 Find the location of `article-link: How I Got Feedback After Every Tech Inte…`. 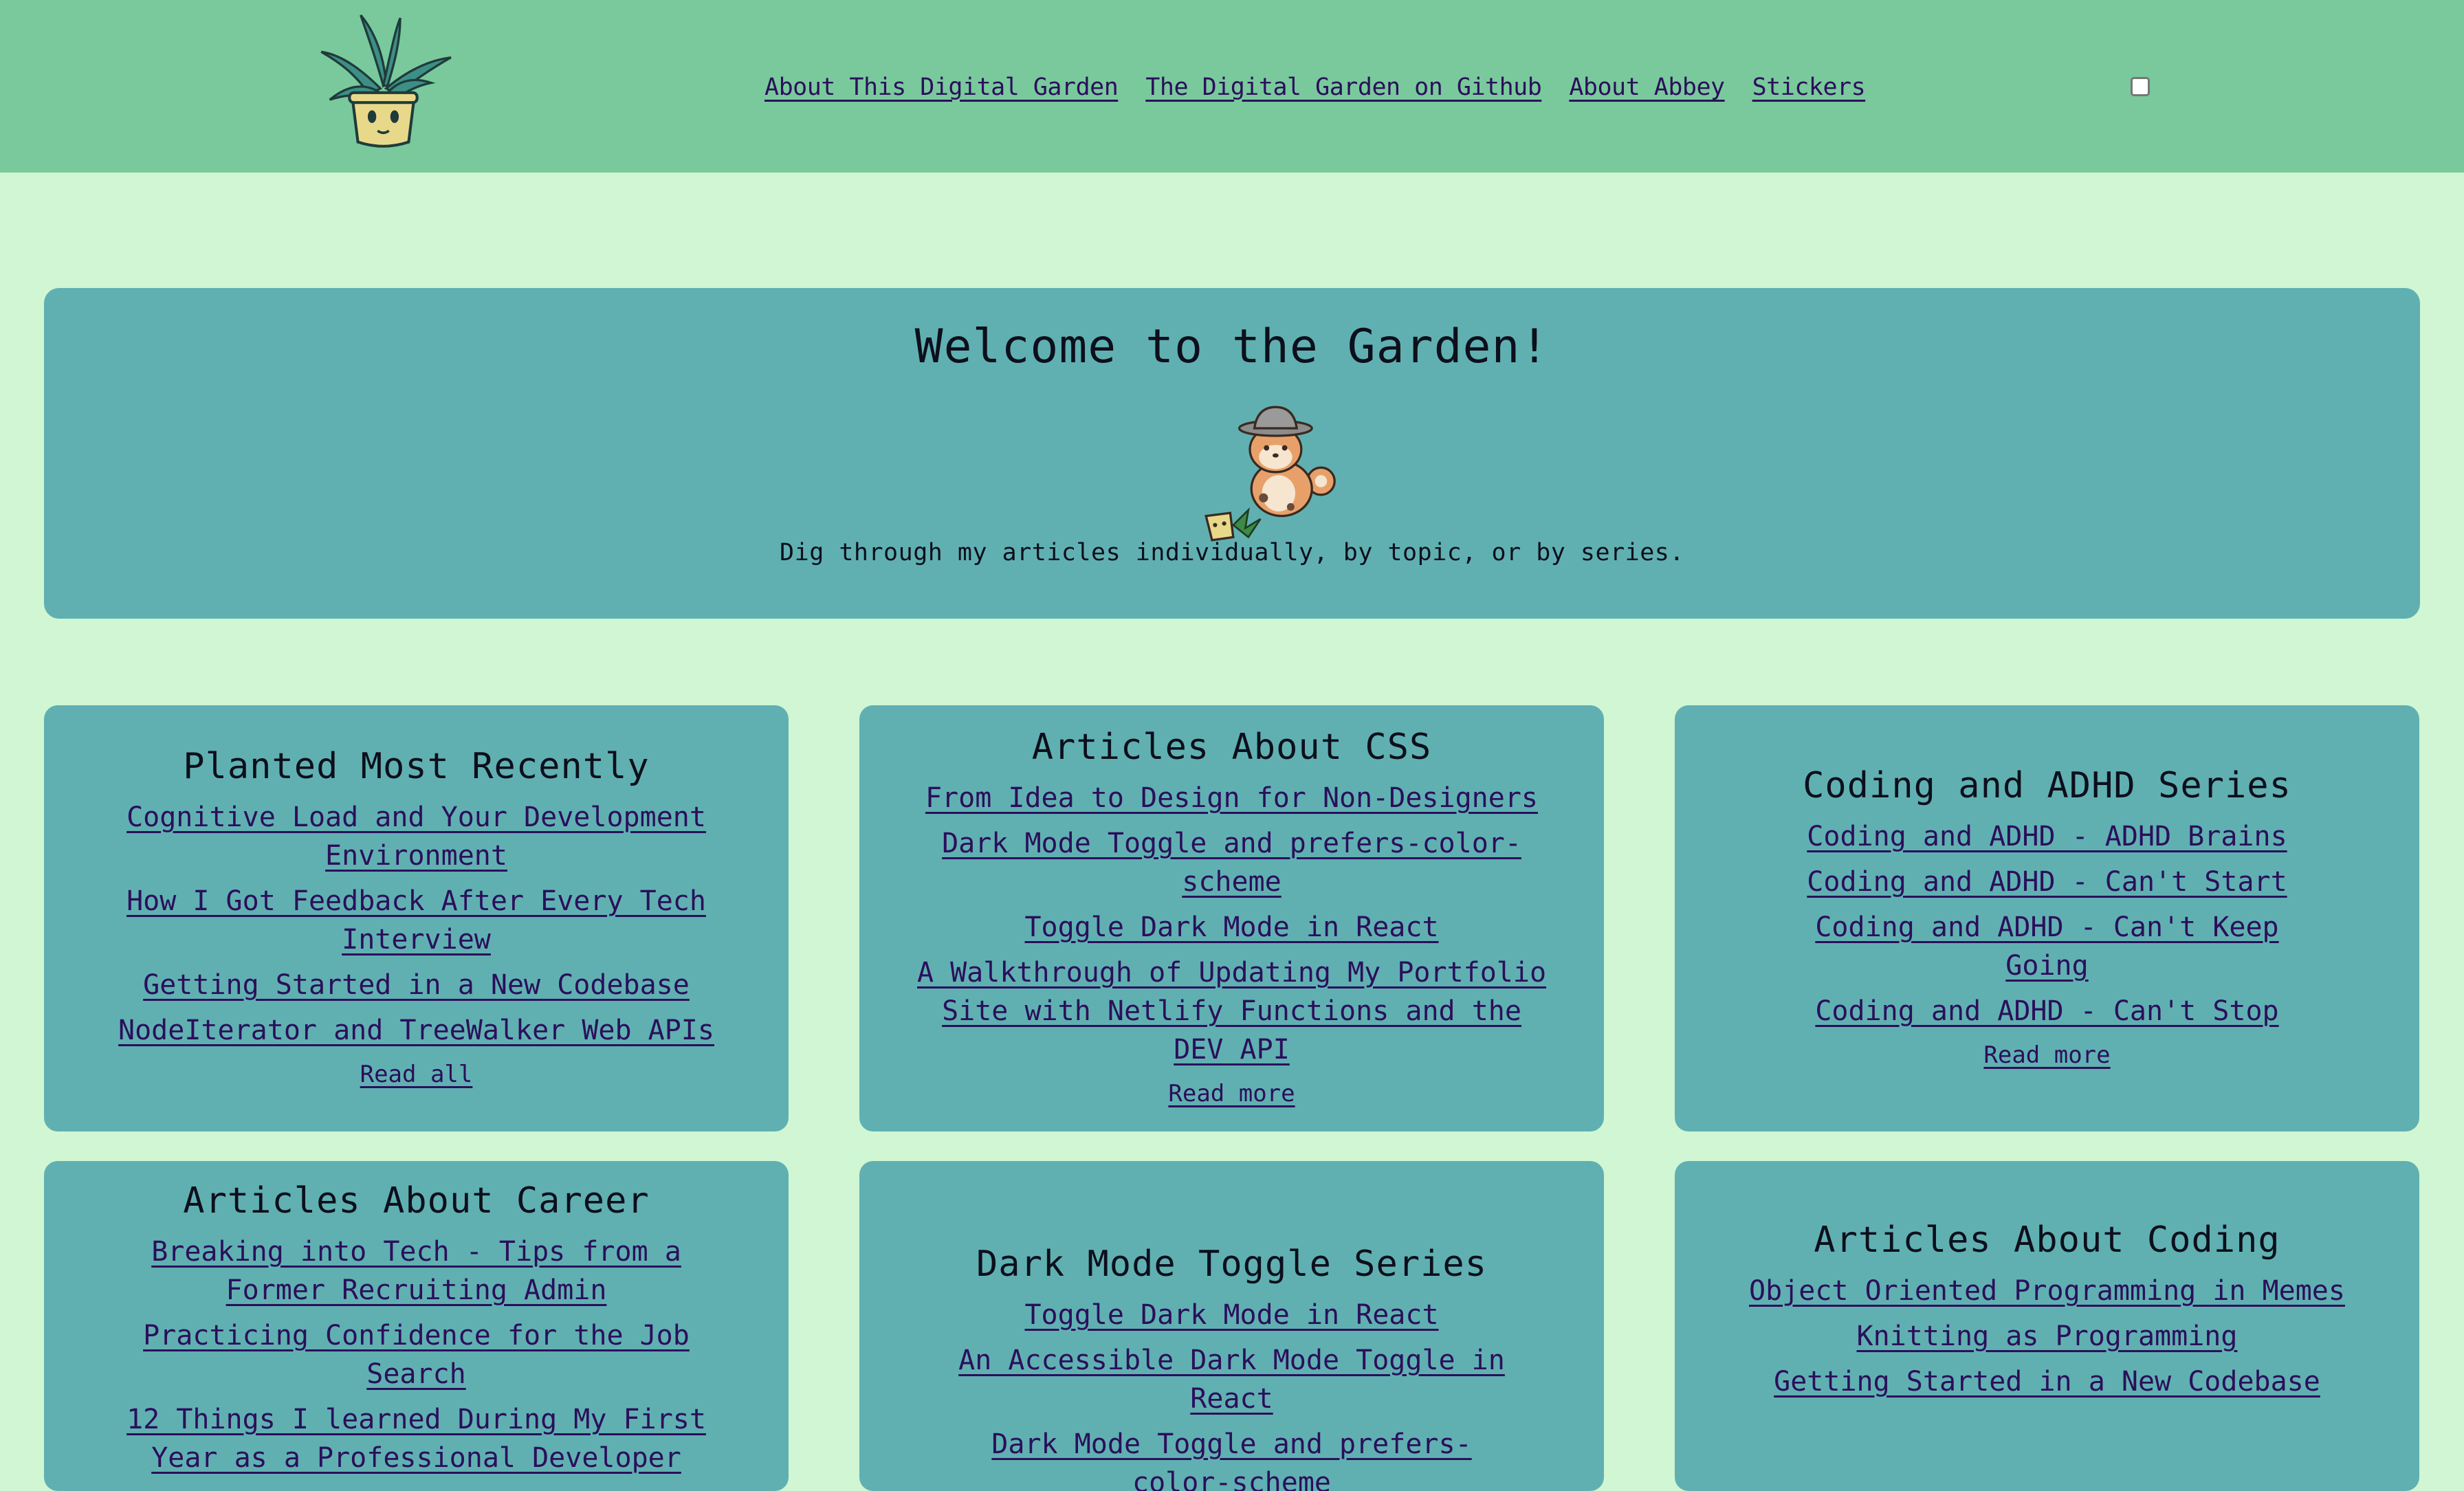

article-link: How I Got Feedback After Every Tech Inte… is located at coordinates (417, 920).